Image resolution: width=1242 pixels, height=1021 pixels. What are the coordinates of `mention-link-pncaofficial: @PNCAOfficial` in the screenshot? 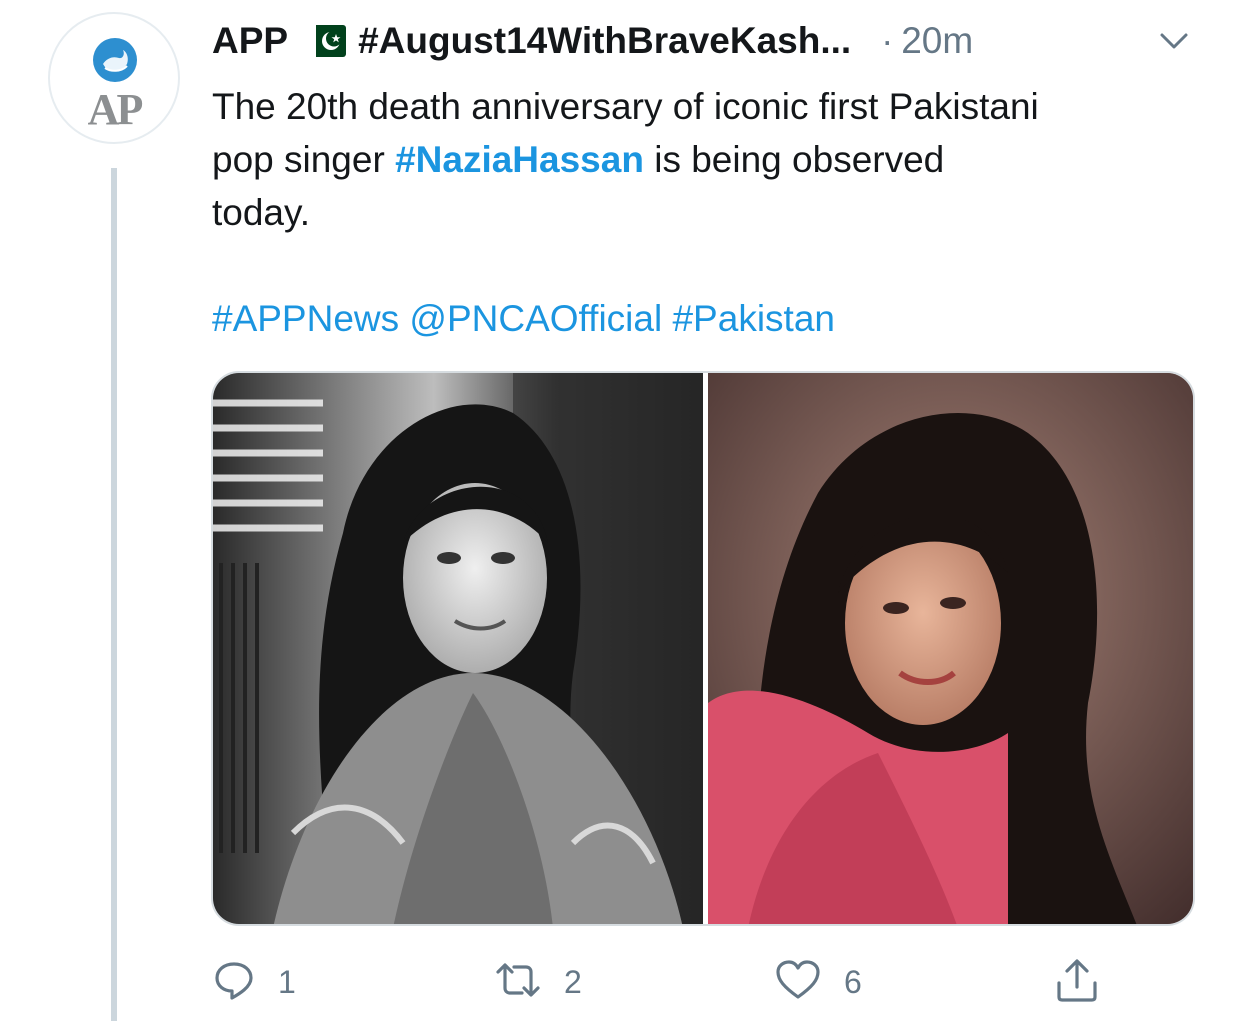 It's located at (535, 318).